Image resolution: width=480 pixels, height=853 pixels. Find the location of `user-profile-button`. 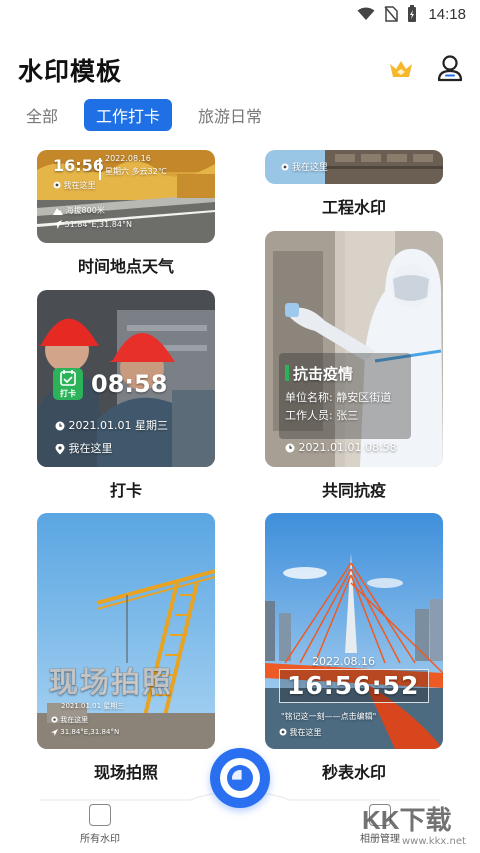

user-profile-button is located at coordinates (450, 68).